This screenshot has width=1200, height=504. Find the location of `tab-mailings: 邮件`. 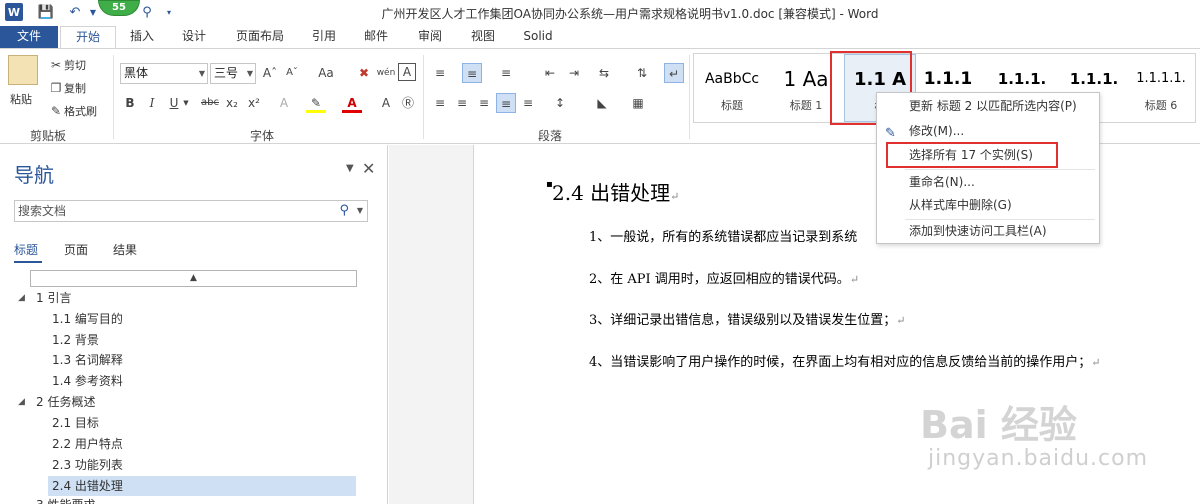

tab-mailings: 邮件 is located at coordinates (376, 37).